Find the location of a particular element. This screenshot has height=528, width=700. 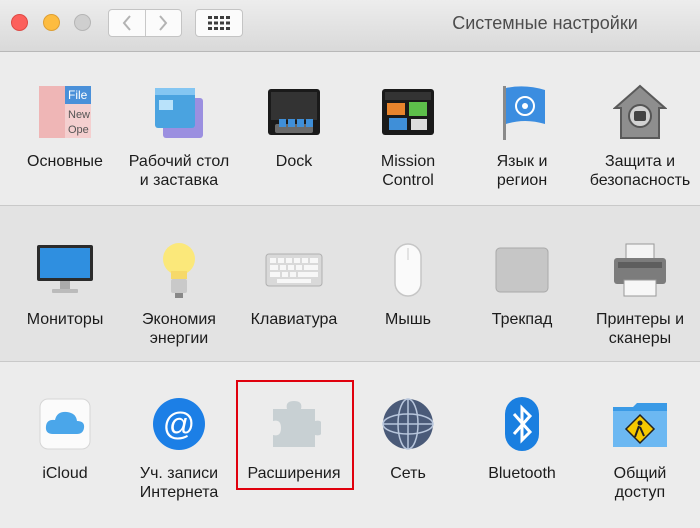

chevron-left-icon is located at coordinates (126, 23).